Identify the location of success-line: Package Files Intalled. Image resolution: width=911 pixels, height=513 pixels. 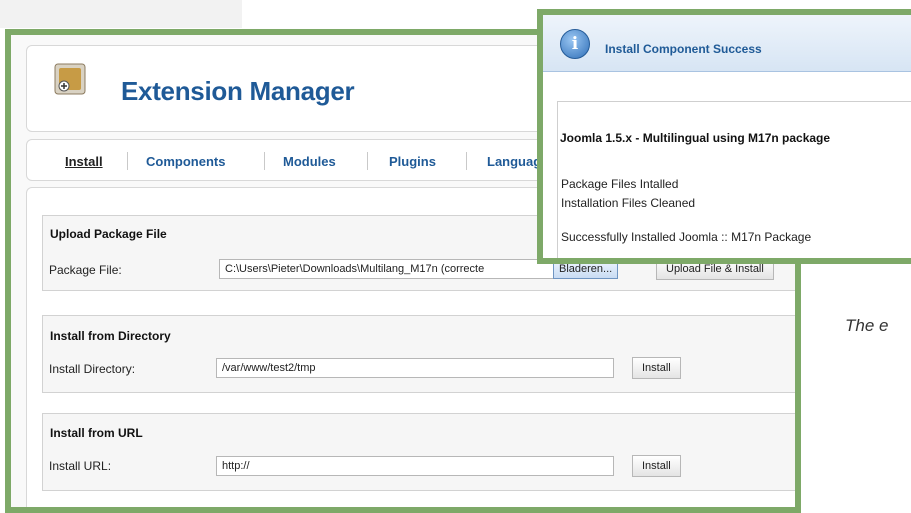
(620, 184).